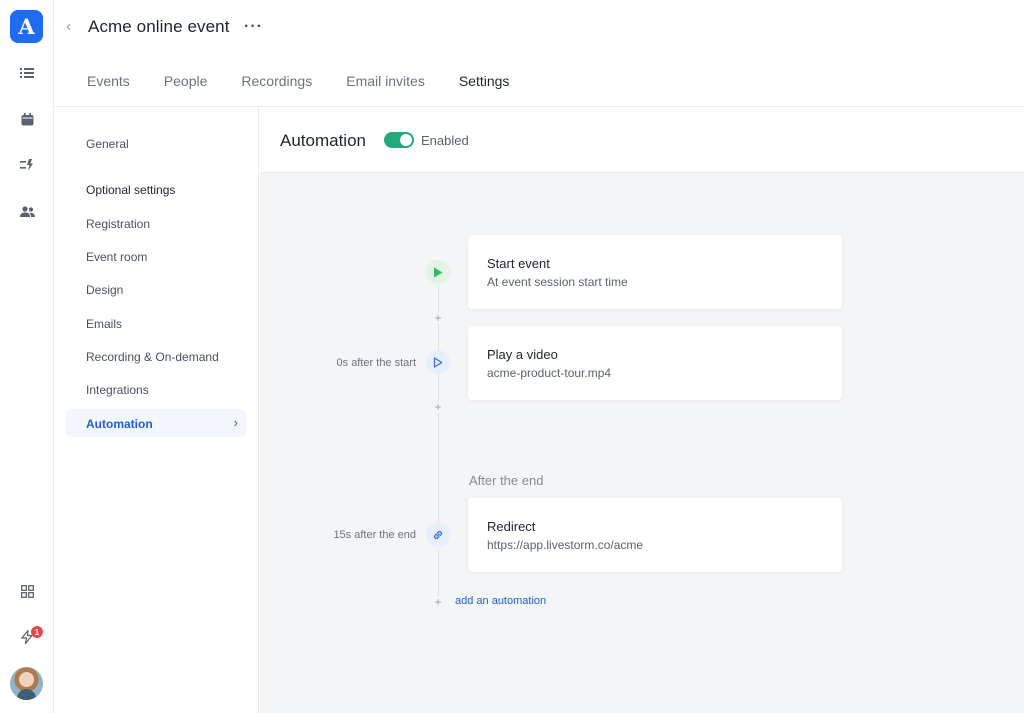 The width and height of the screenshot is (1024, 713). I want to click on step-subtitle: https://app.livestorm.co/acme, so click(565, 545).